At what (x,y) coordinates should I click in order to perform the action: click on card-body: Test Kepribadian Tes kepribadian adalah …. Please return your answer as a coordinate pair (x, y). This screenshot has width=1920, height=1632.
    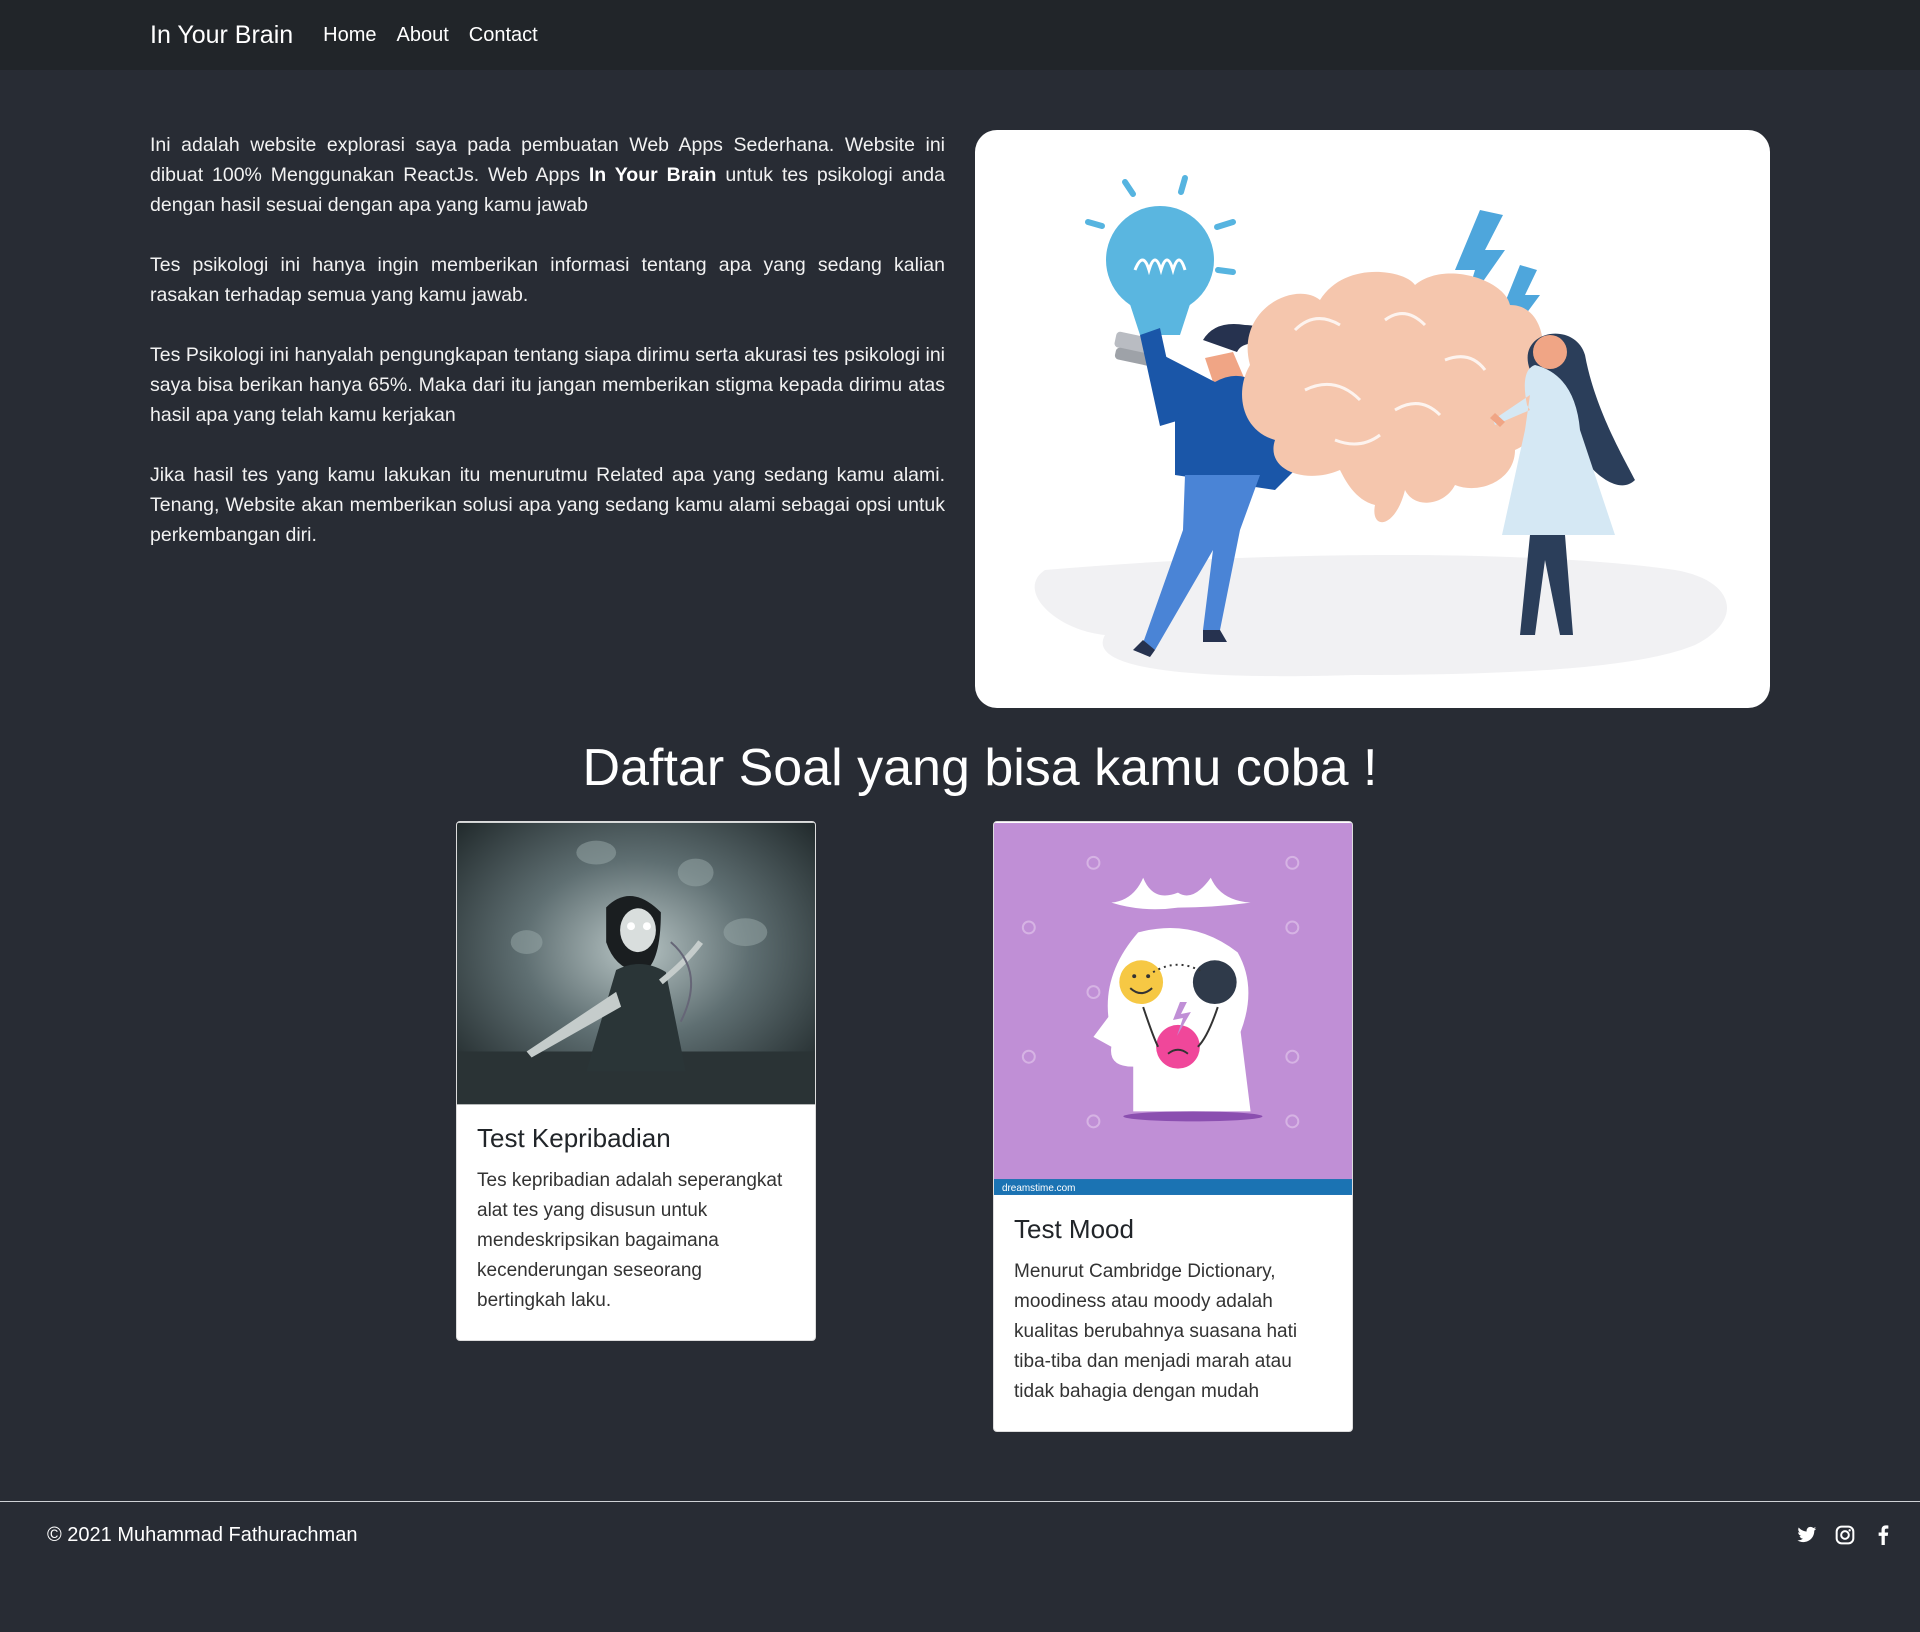
    Looking at the image, I should click on (636, 1222).